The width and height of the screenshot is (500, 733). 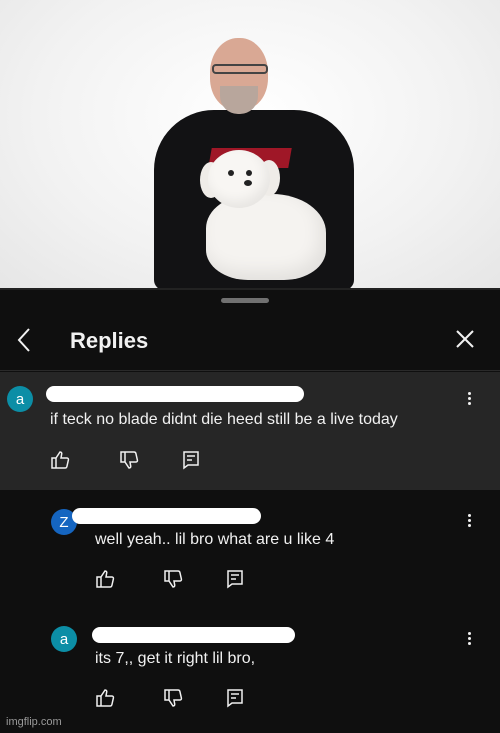 I want to click on chevron-left-icon, so click(x=25, y=340).